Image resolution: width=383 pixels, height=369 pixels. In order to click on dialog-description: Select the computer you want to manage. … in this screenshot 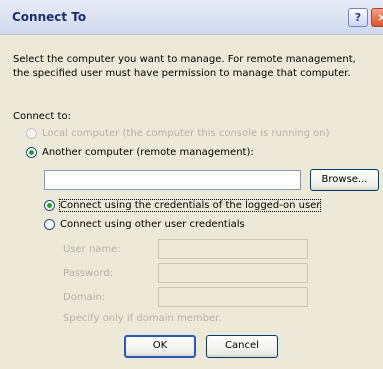, I will do `click(184, 66)`.